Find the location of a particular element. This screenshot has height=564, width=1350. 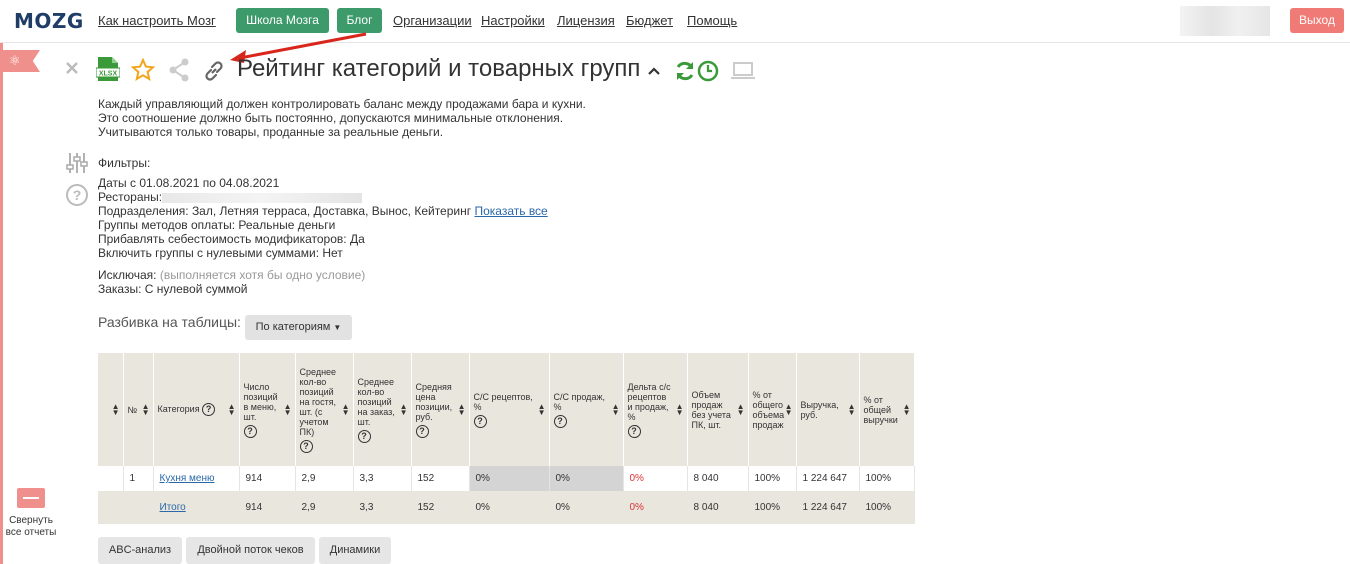

col-count: Число позиций в меню, шт.? ▲ ▼ is located at coordinates (267, 409).